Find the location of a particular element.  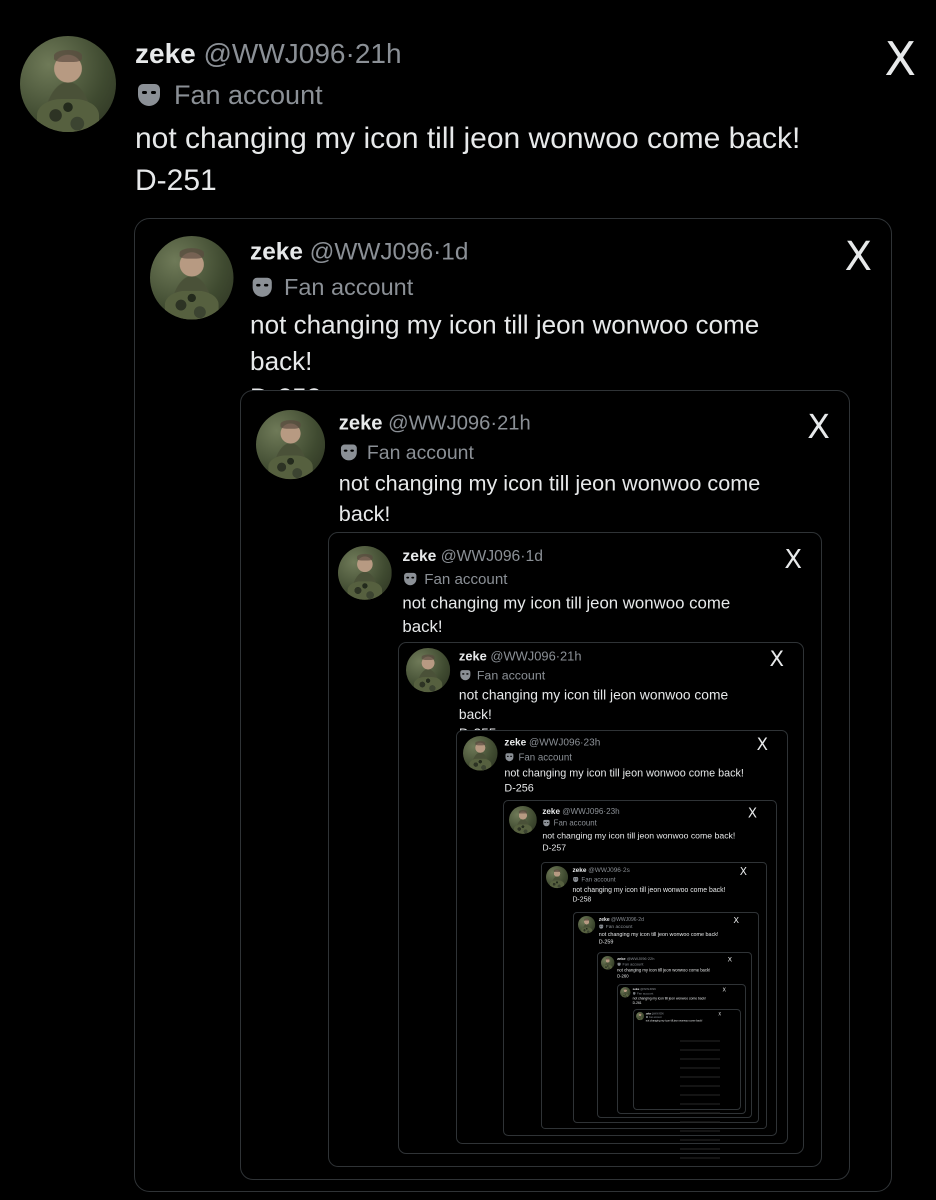

handle-and-time: @WWJ096·2s is located at coordinates (608, 870).